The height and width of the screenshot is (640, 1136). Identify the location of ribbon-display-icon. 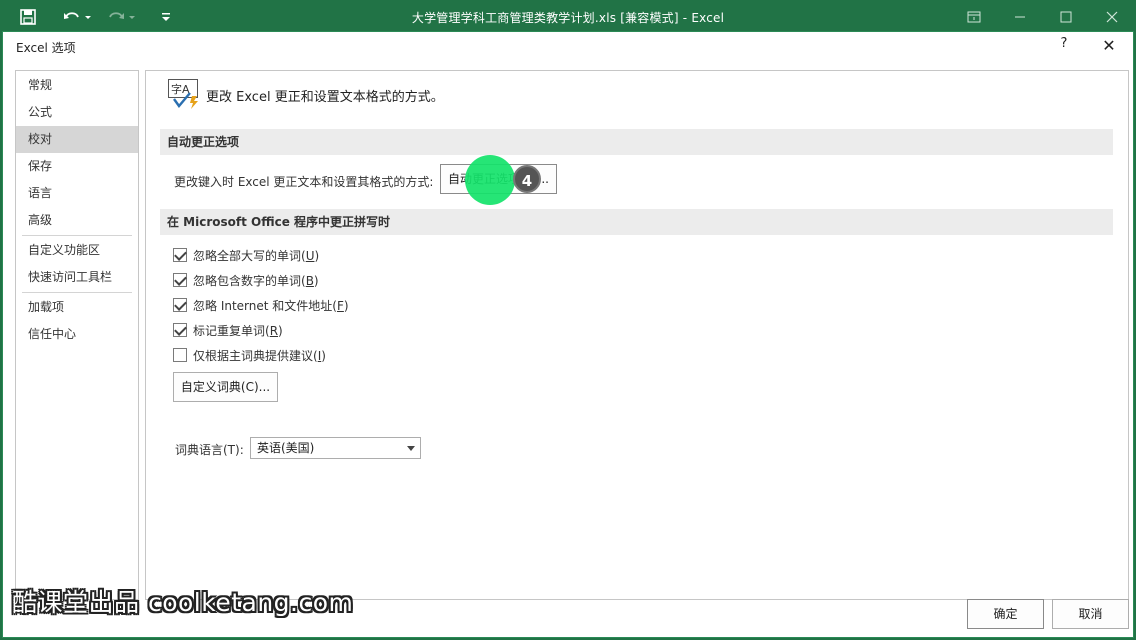
(974, 17).